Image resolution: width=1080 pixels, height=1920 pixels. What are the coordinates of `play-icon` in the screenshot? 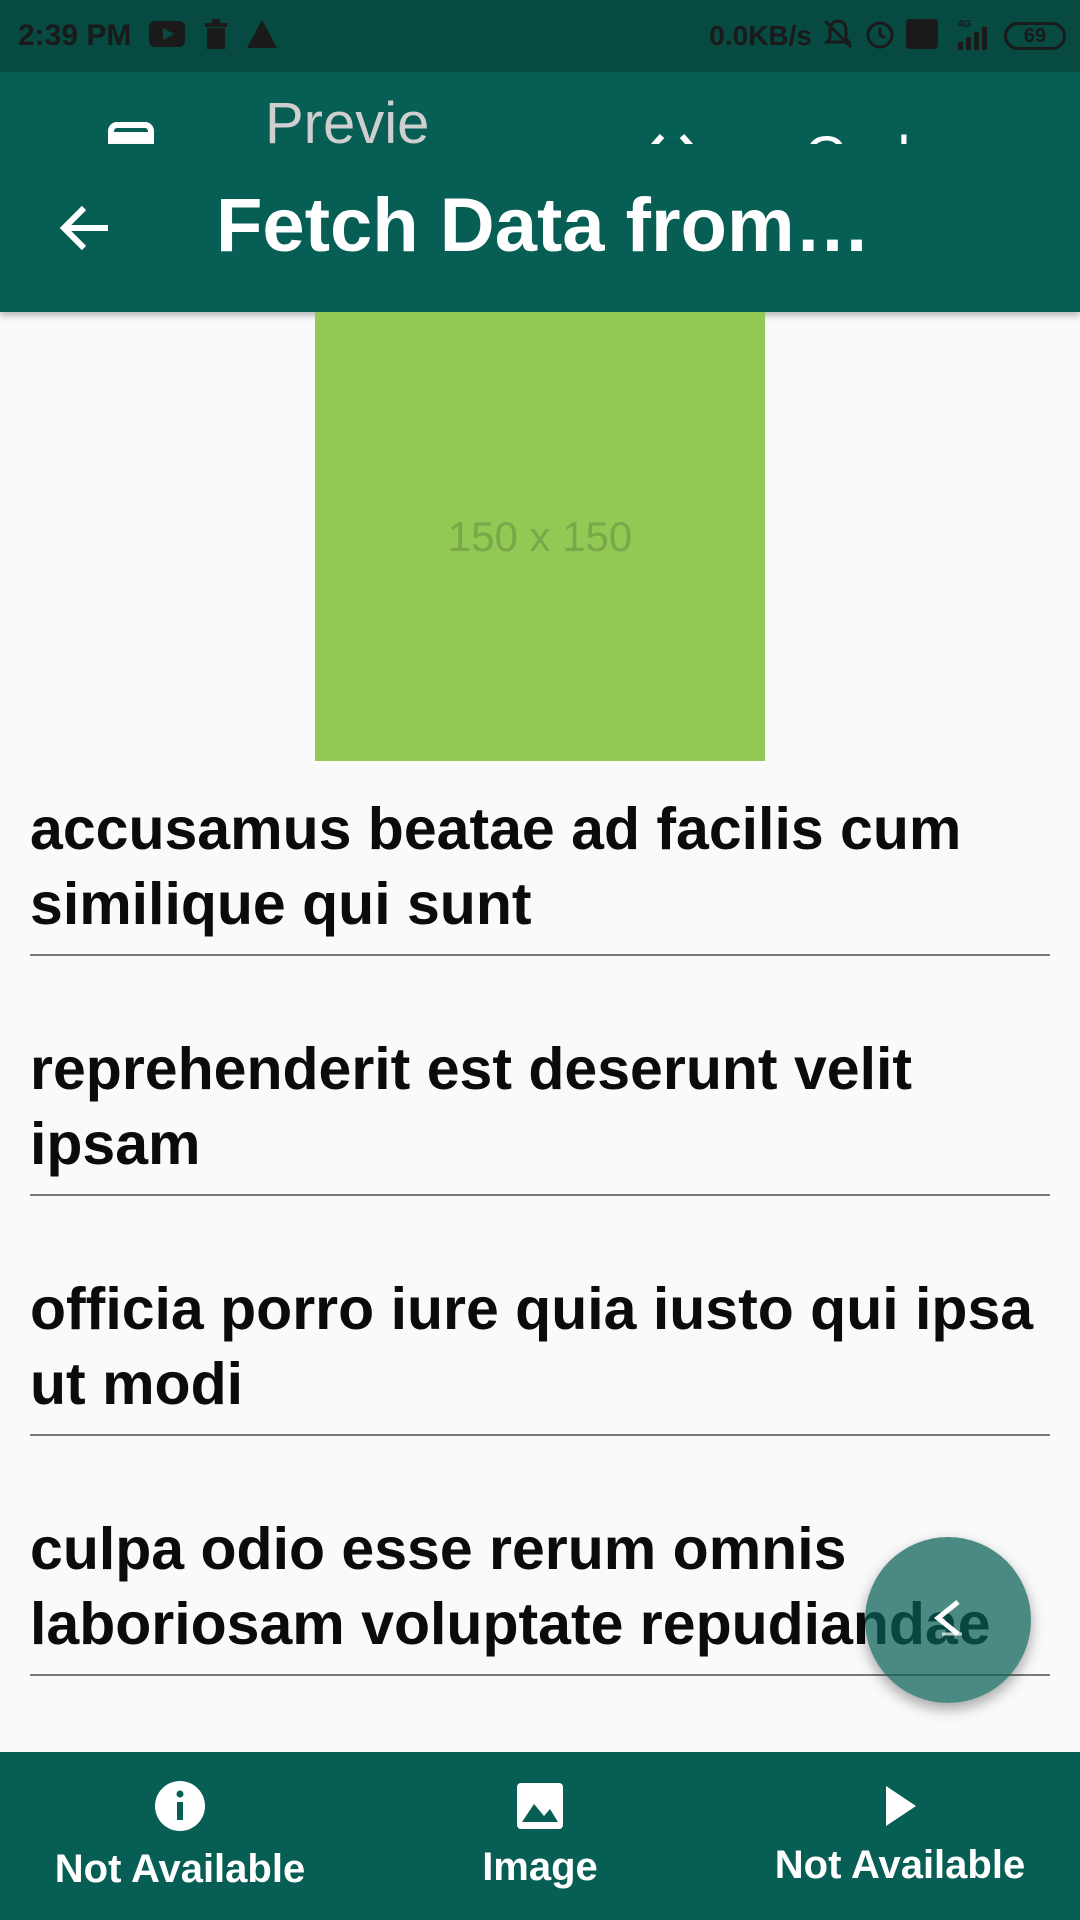 It's located at (900, 1808).